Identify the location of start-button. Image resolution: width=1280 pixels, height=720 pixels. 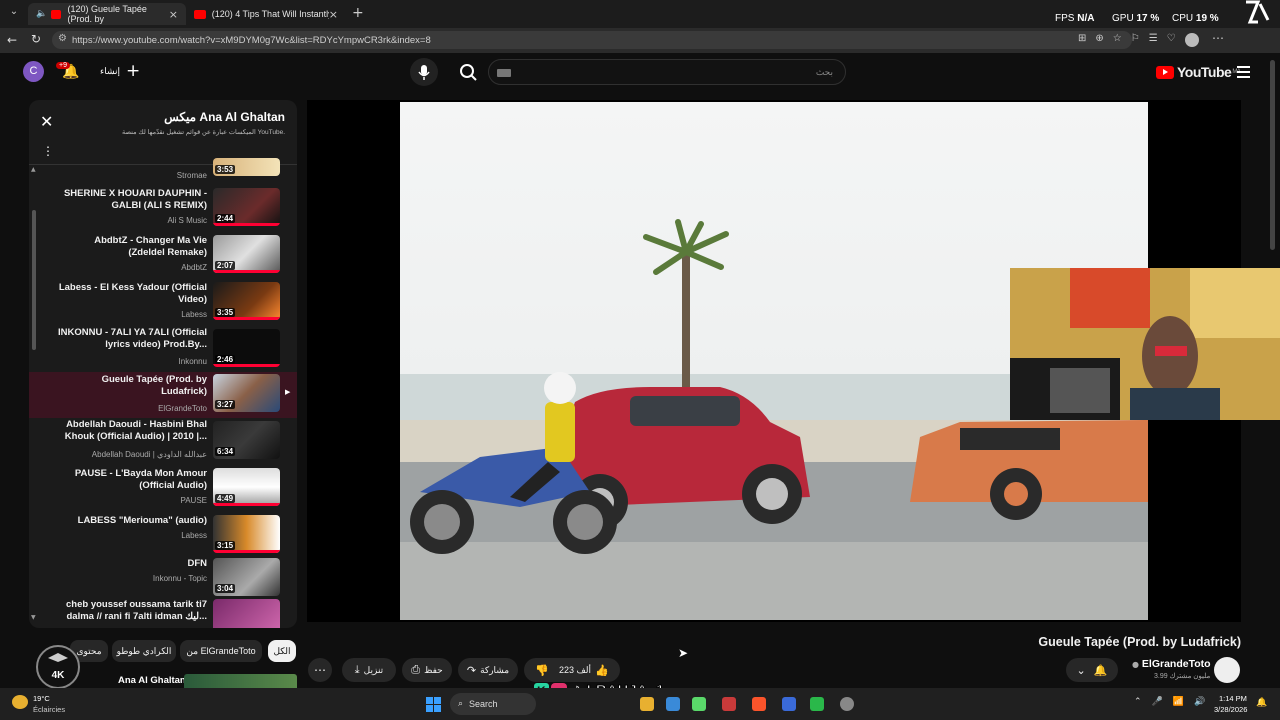
(433, 704).